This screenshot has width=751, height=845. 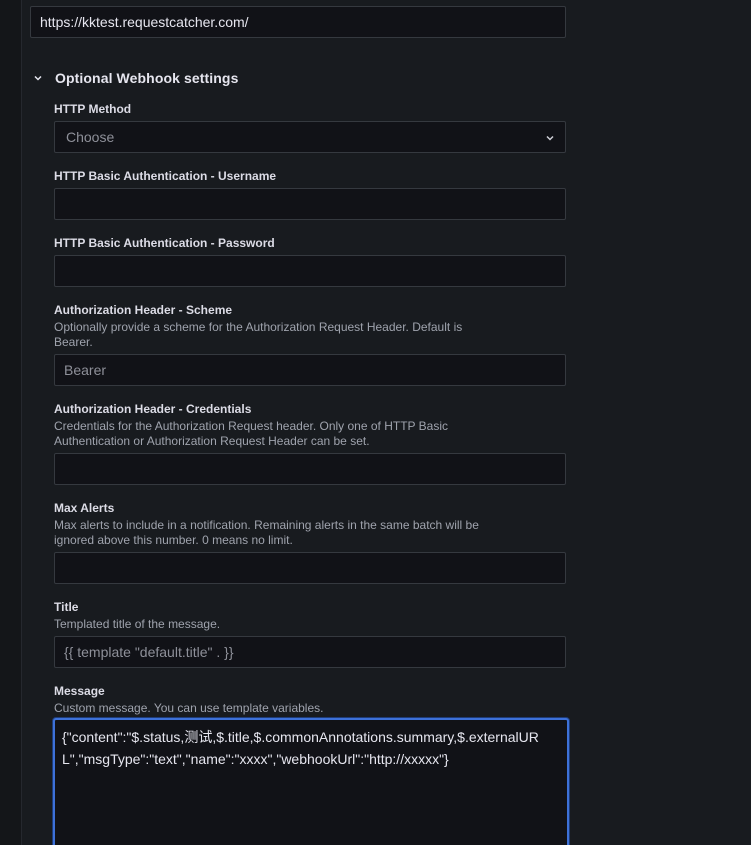 I want to click on title-label: Title, so click(x=66, y=607).